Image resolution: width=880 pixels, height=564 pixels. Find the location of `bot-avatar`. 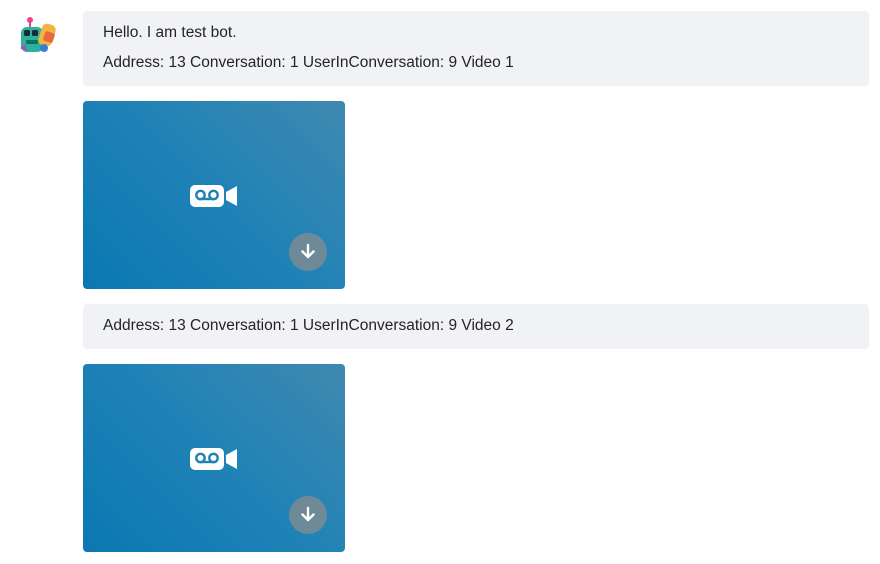

bot-avatar is located at coordinates (39, 35).